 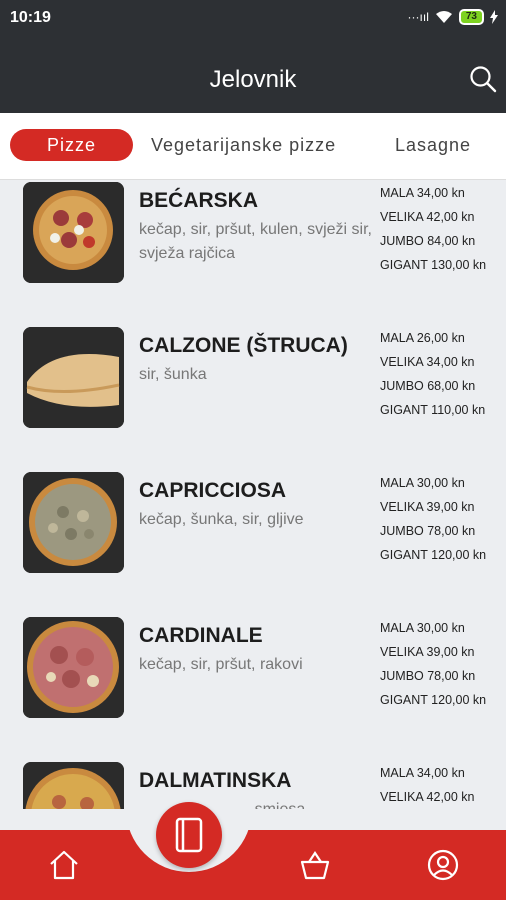 I want to click on price-list: MALA 34,00 kn VELIKA 42,00 kn, so click(x=442, y=786).